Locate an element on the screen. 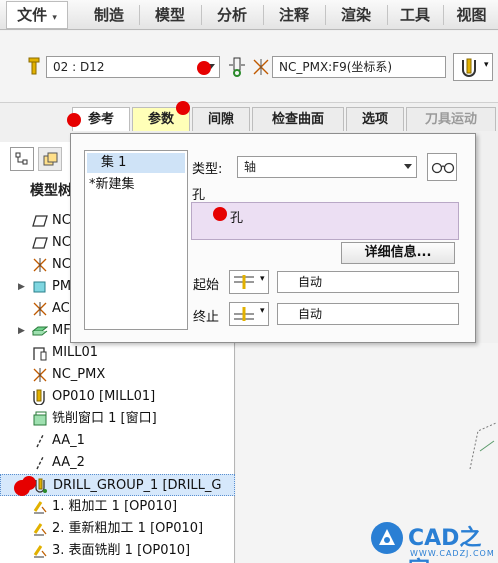  tree-item: 2. 重新粗加工 1 [OP010] is located at coordinates (117, 529).